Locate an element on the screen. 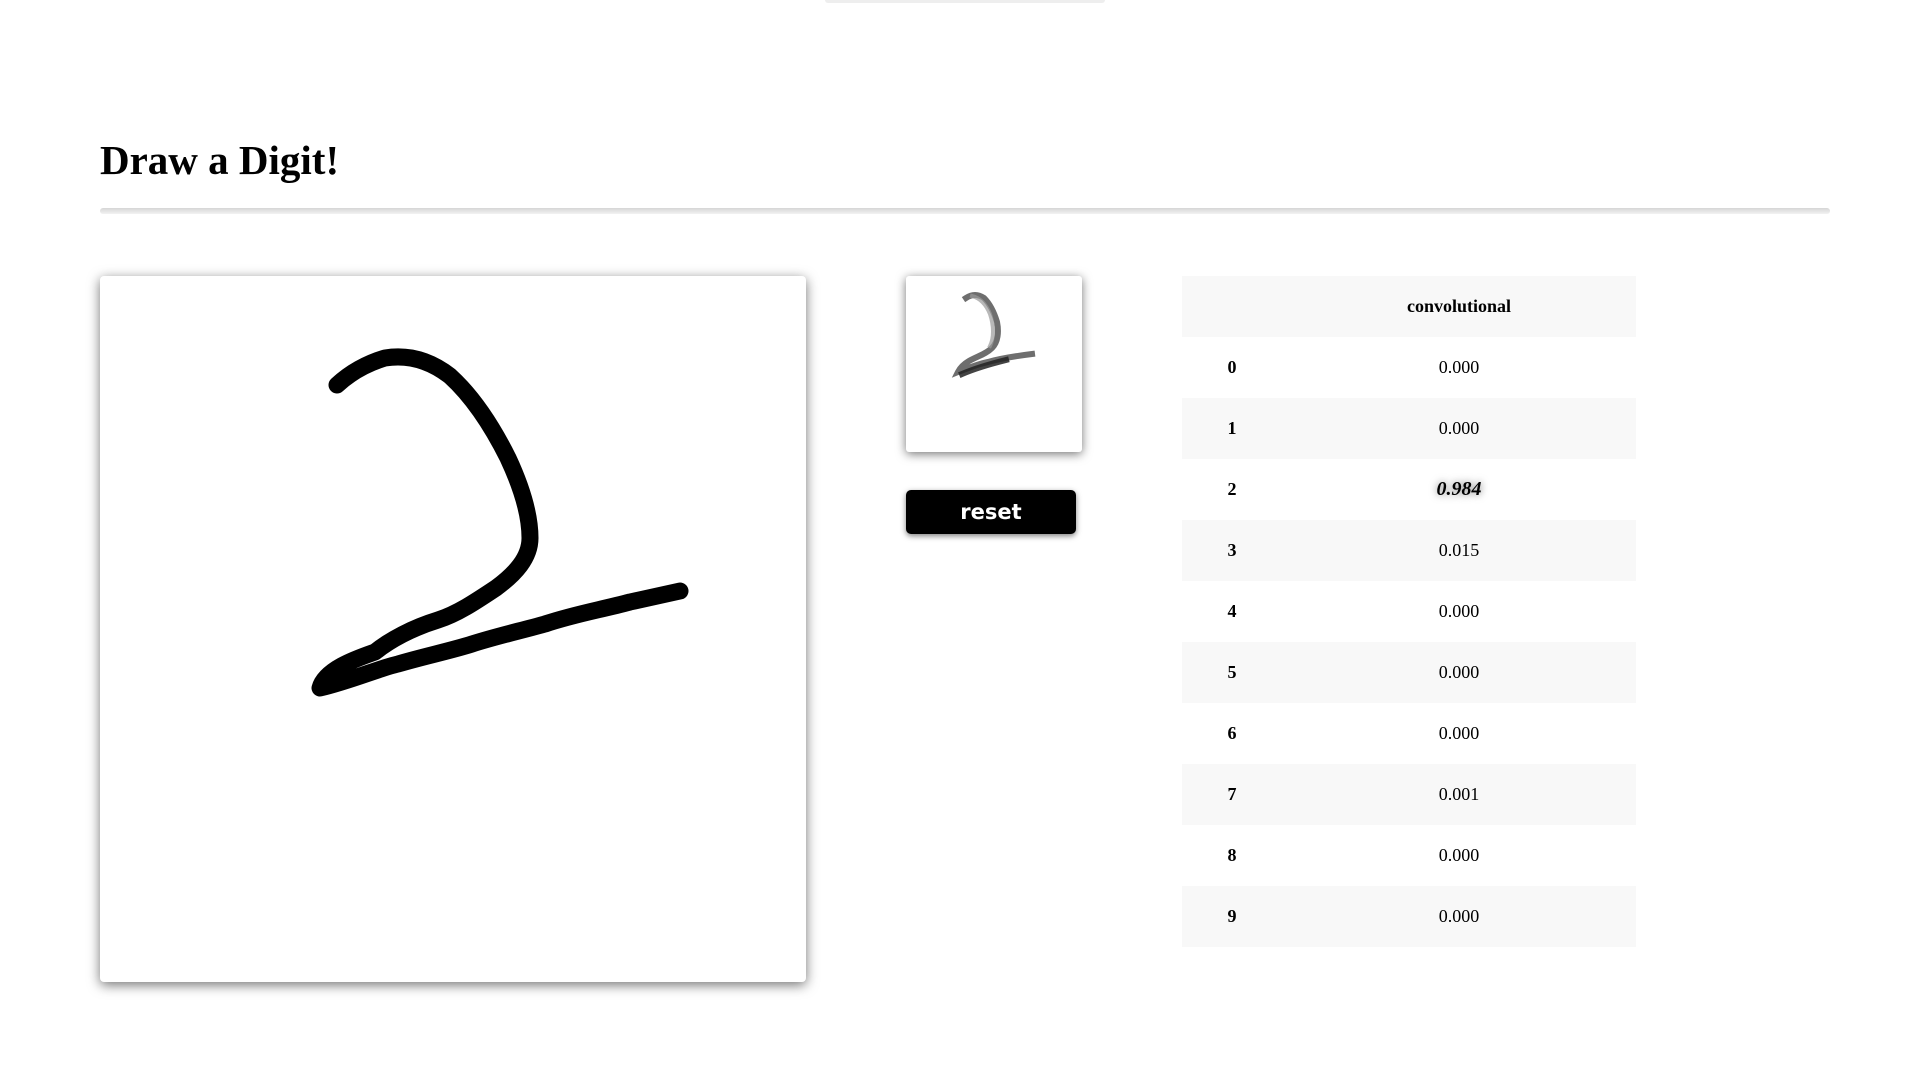  prediction-row-2: 2 0.984 is located at coordinates (1409, 489).